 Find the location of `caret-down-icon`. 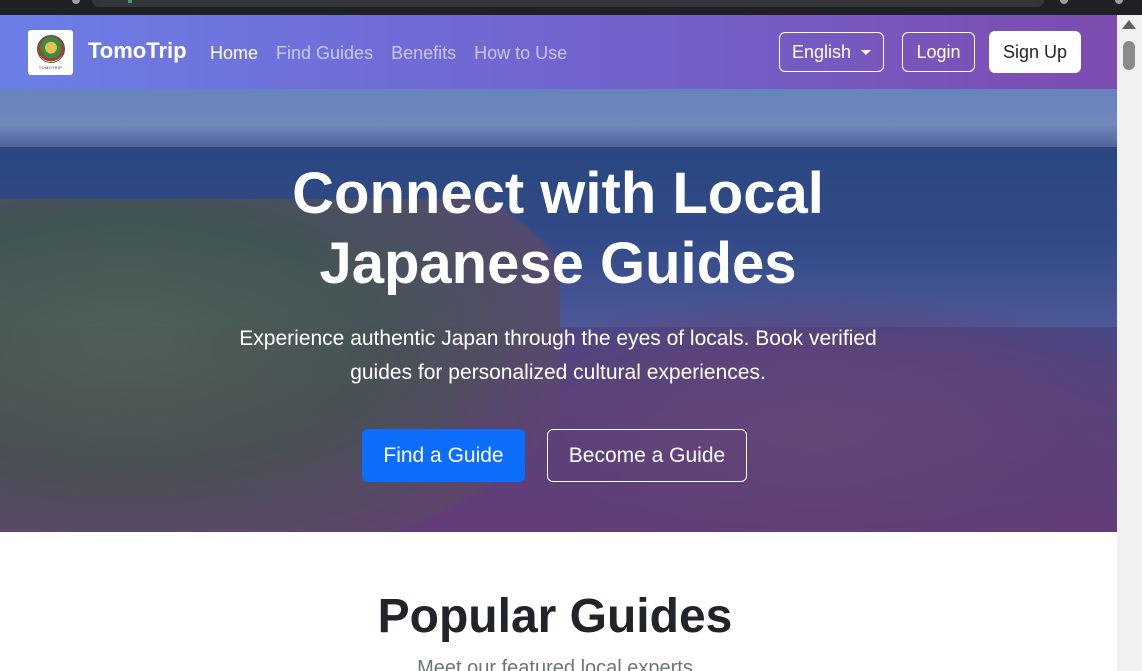

caret-down-icon is located at coordinates (866, 52).